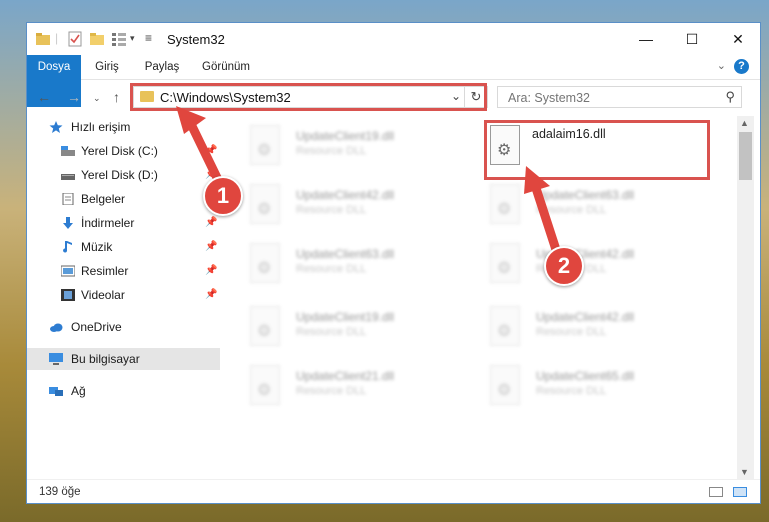 The height and width of the screenshot is (522, 769). Describe the element at coordinates (97, 98) in the screenshot. I see `recent-locations-icon: ⌄` at that location.